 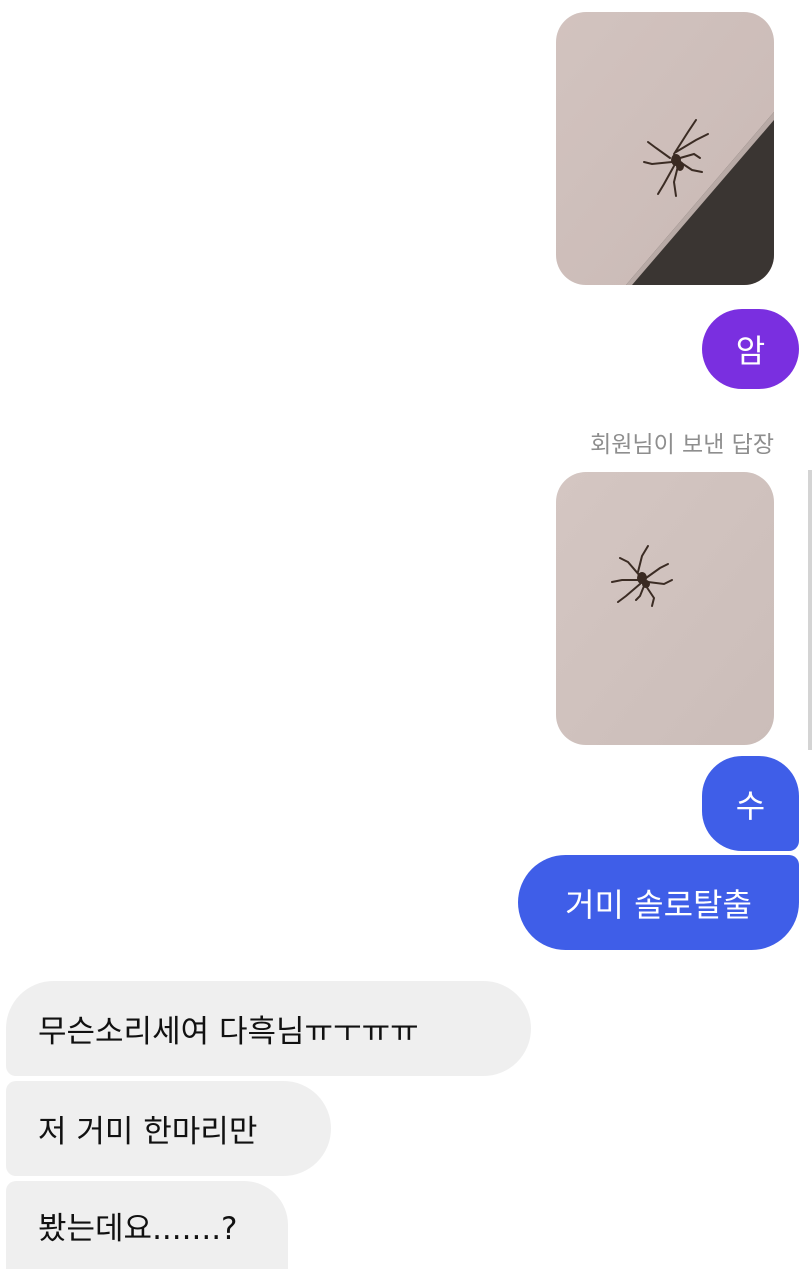 I want to click on sent-message-su: 수, so click(x=750, y=803).